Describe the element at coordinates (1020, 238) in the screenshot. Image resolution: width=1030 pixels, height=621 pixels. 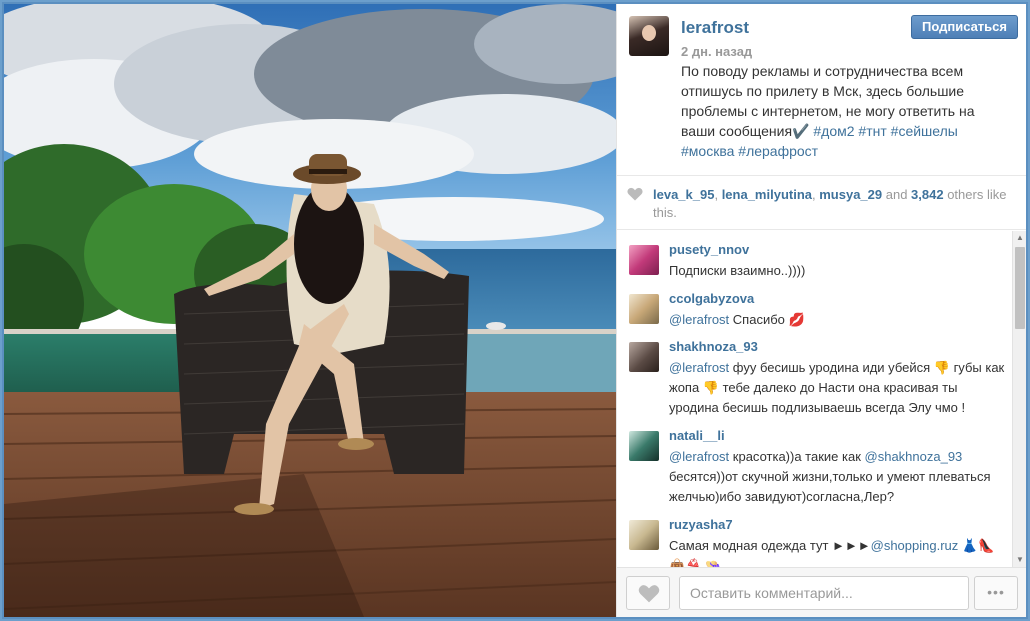
I see `scroll-up-arrow-icon: ▲` at that location.